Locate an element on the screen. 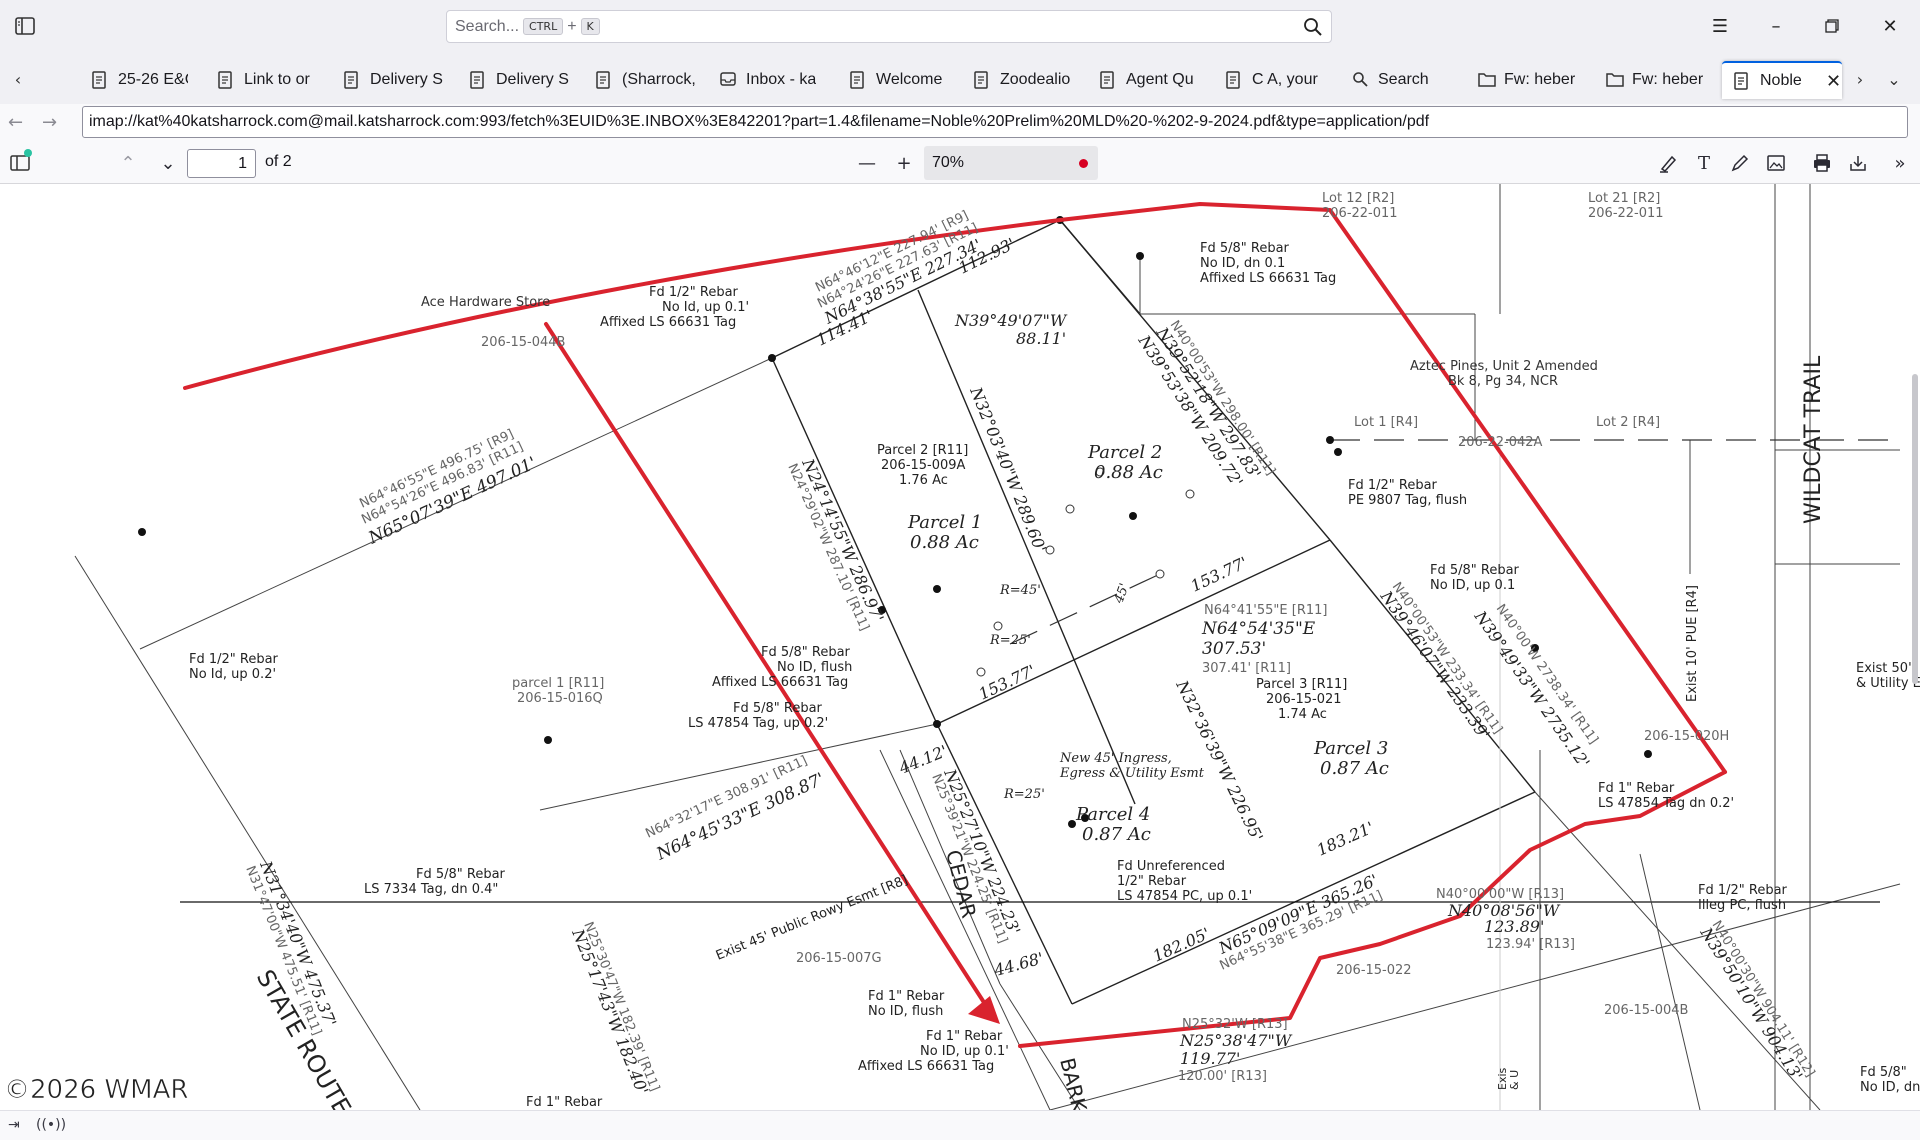 The width and height of the screenshot is (1920, 1140). rebar-illeg-2: Illeg PC, flush is located at coordinates (1742, 905).